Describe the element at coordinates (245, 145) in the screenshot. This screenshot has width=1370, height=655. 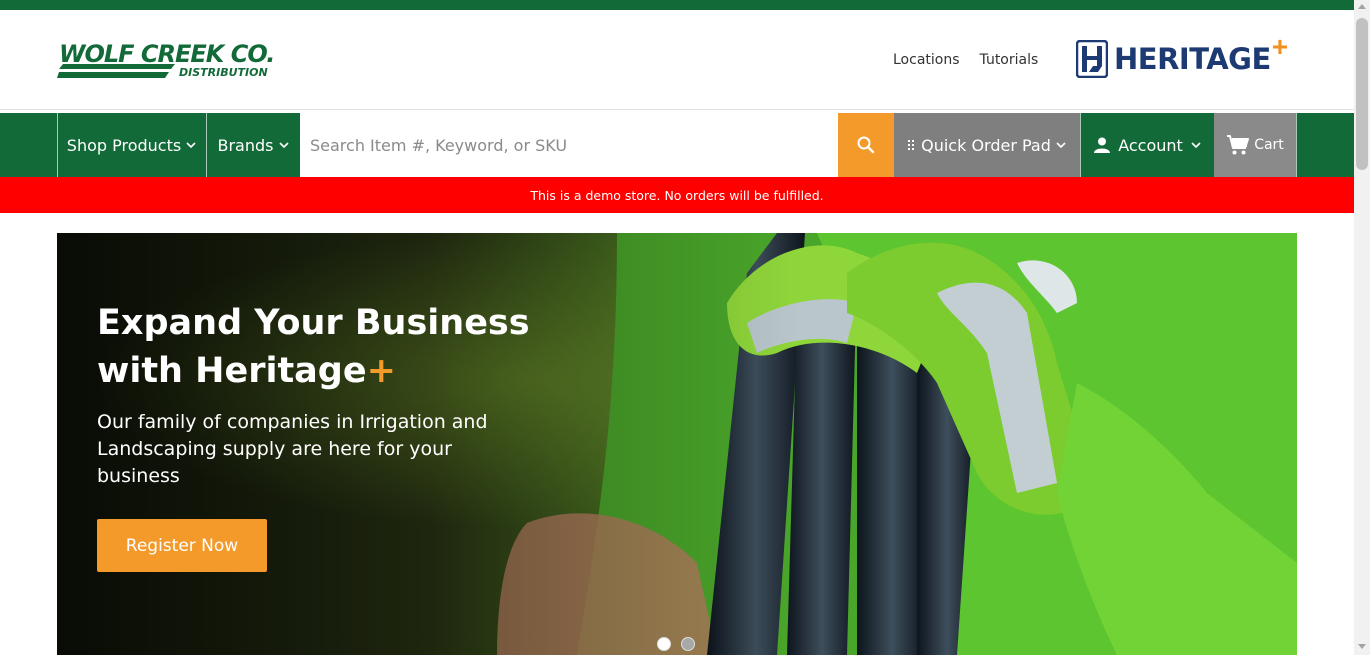
I see `brands-label: Brands` at that location.